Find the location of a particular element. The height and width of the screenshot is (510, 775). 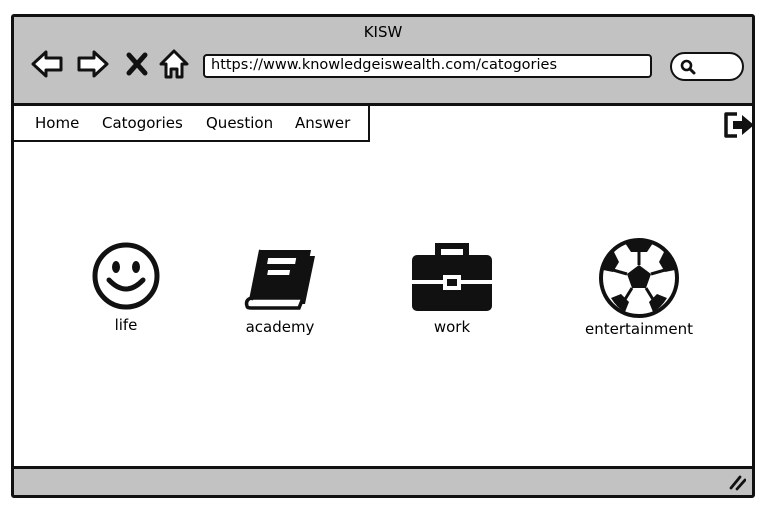

category-work: work is located at coordinates (452, 289).